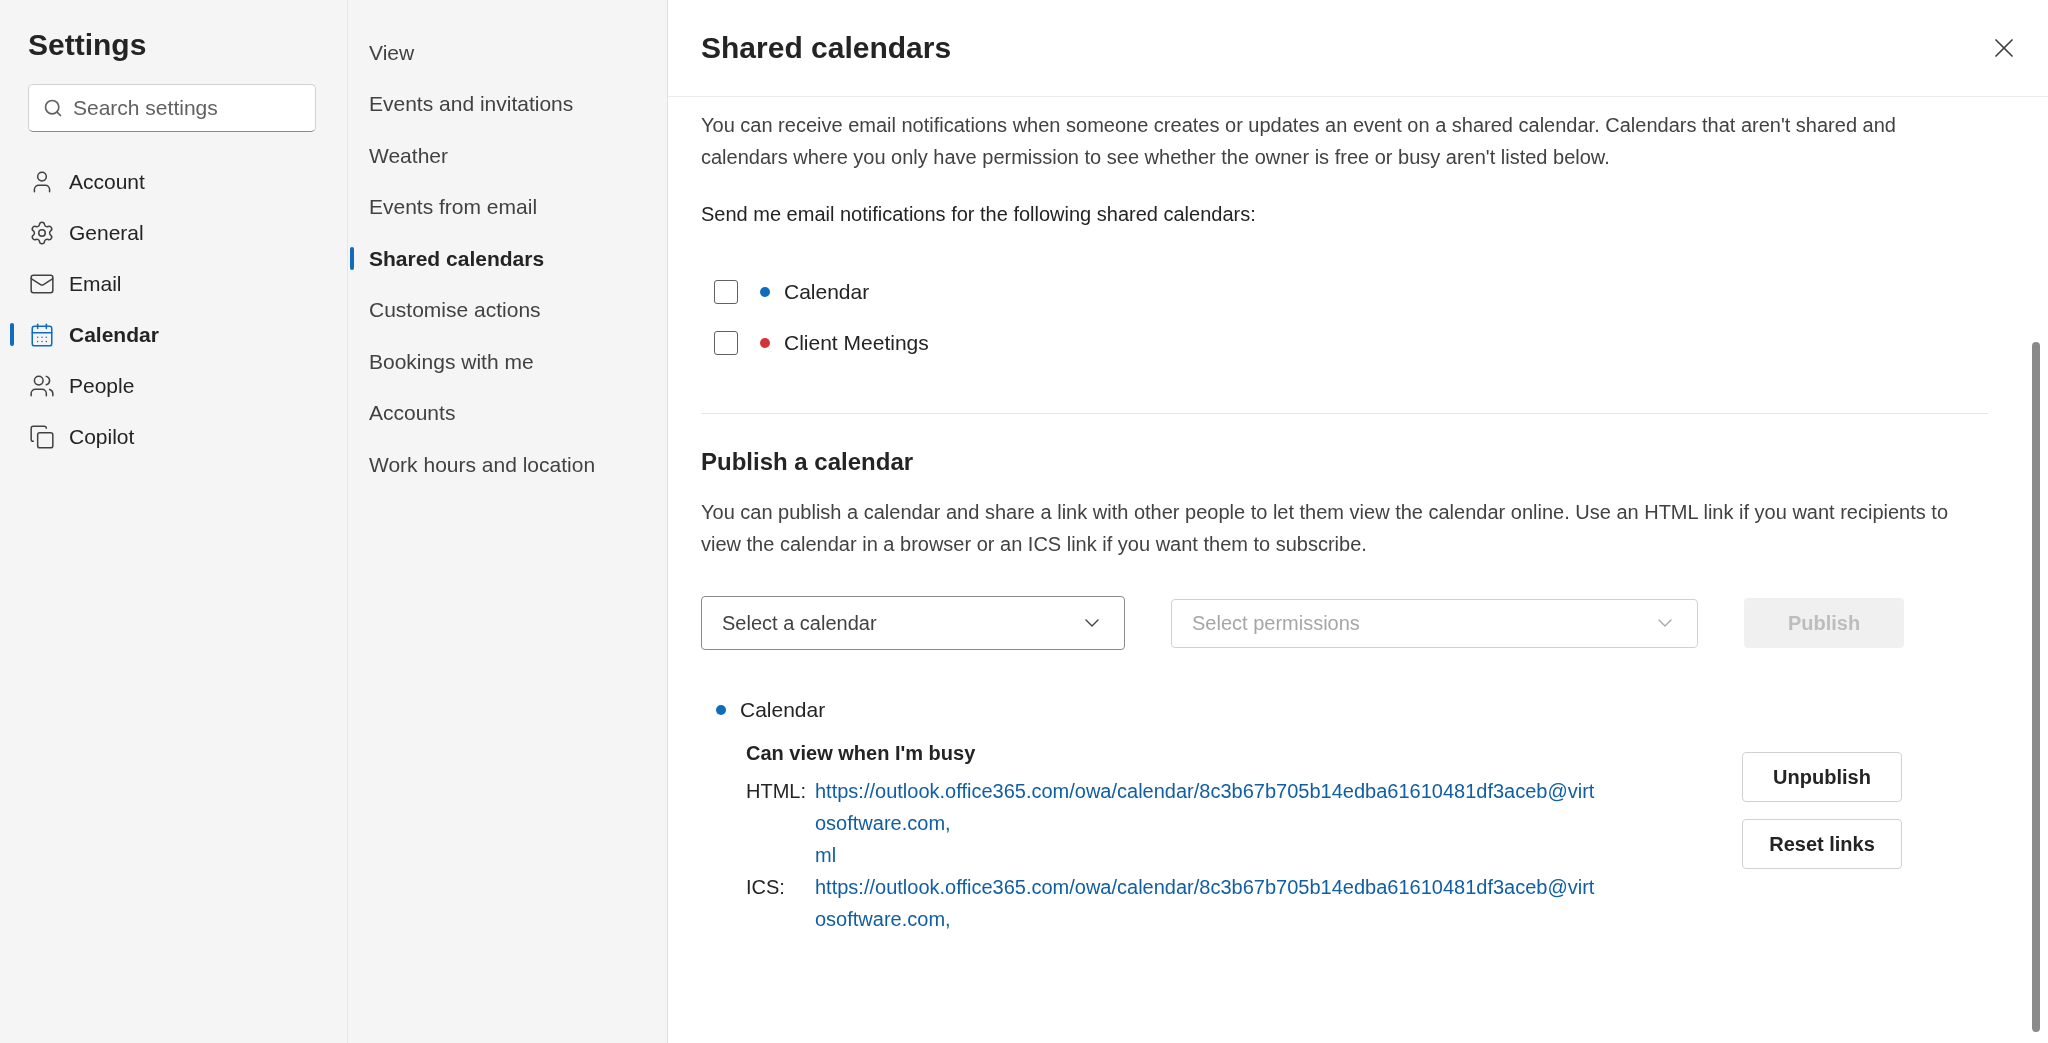 This screenshot has width=2048, height=1043. I want to click on gear-icon, so click(42, 232).